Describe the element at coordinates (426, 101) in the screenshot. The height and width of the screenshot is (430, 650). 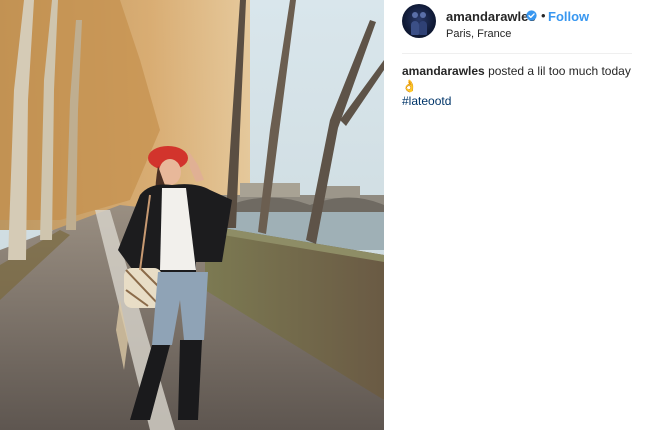
I see `hashtag-link: #lateootd` at that location.